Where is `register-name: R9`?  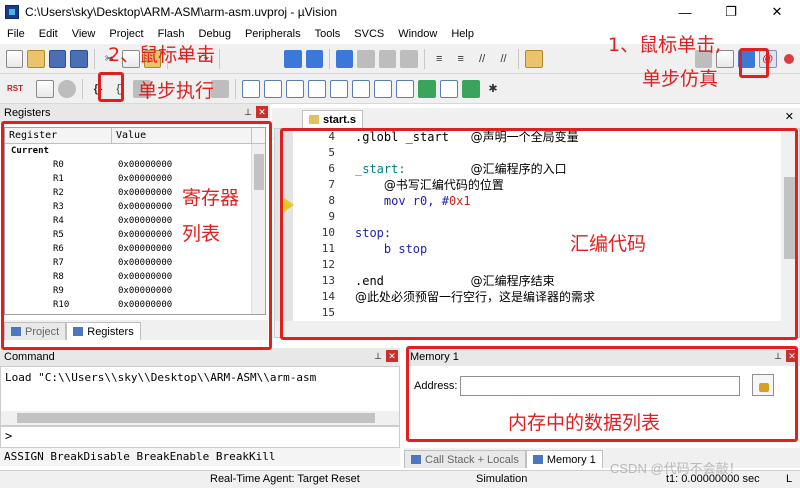 register-name: R9 is located at coordinates (58, 291).